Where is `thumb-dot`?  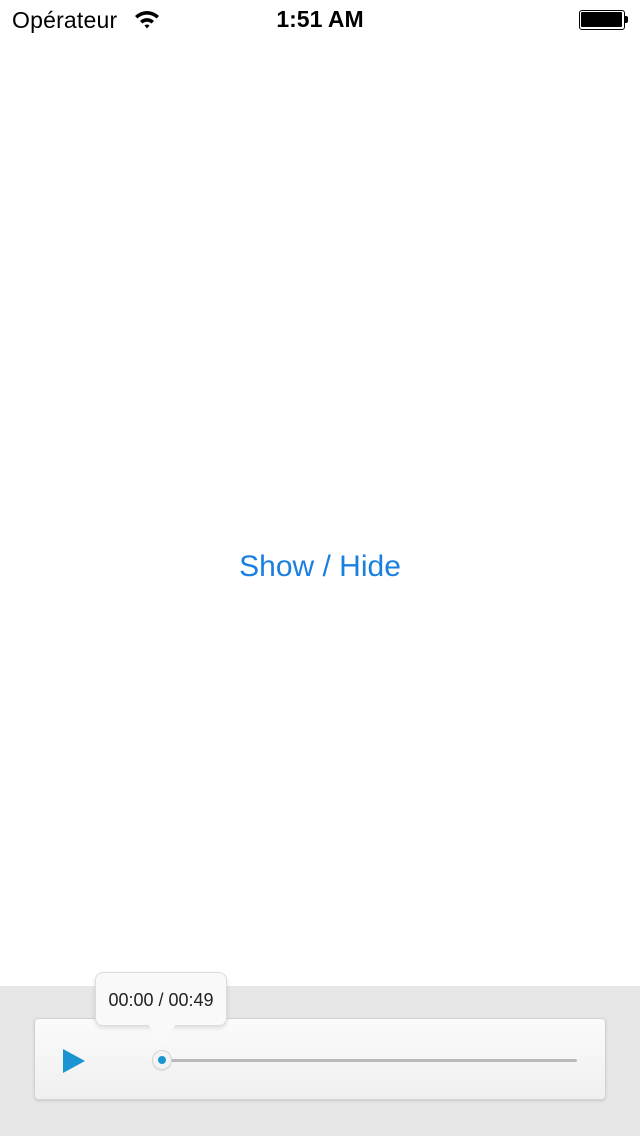
thumb-dot is located at coordinates (162, 1060).